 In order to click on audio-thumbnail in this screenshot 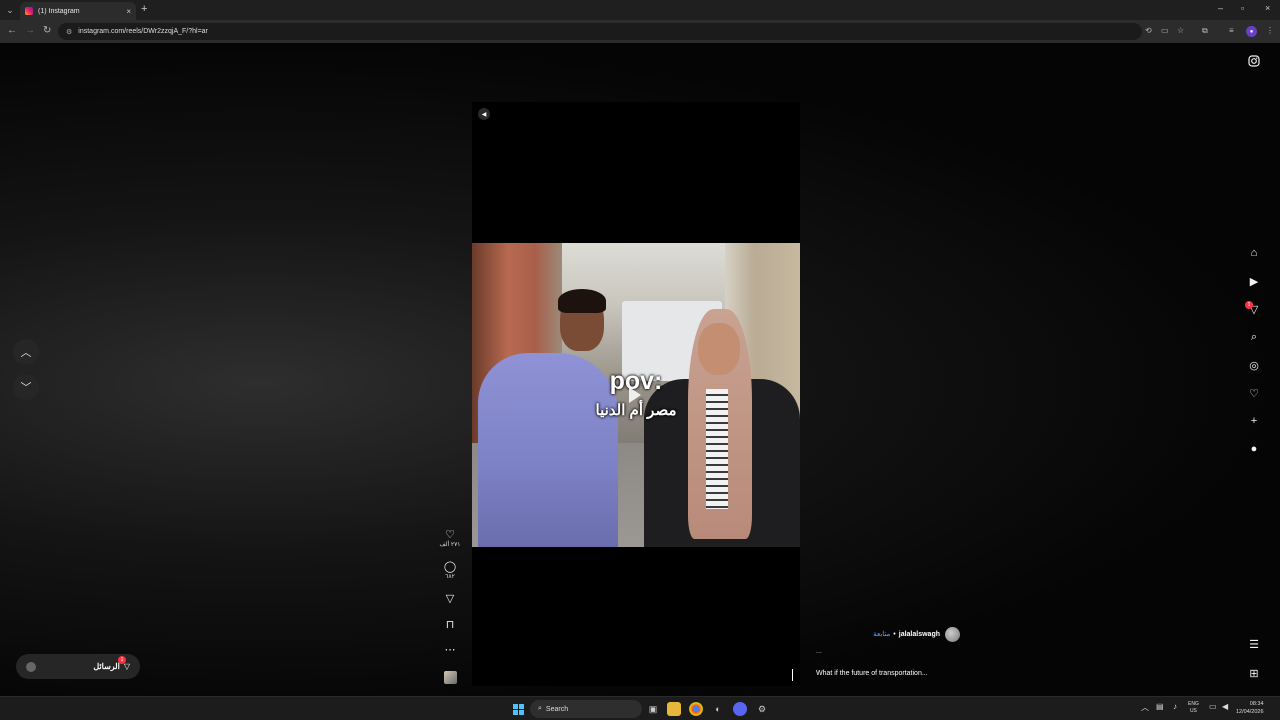, I will do `click(450, 677)`.